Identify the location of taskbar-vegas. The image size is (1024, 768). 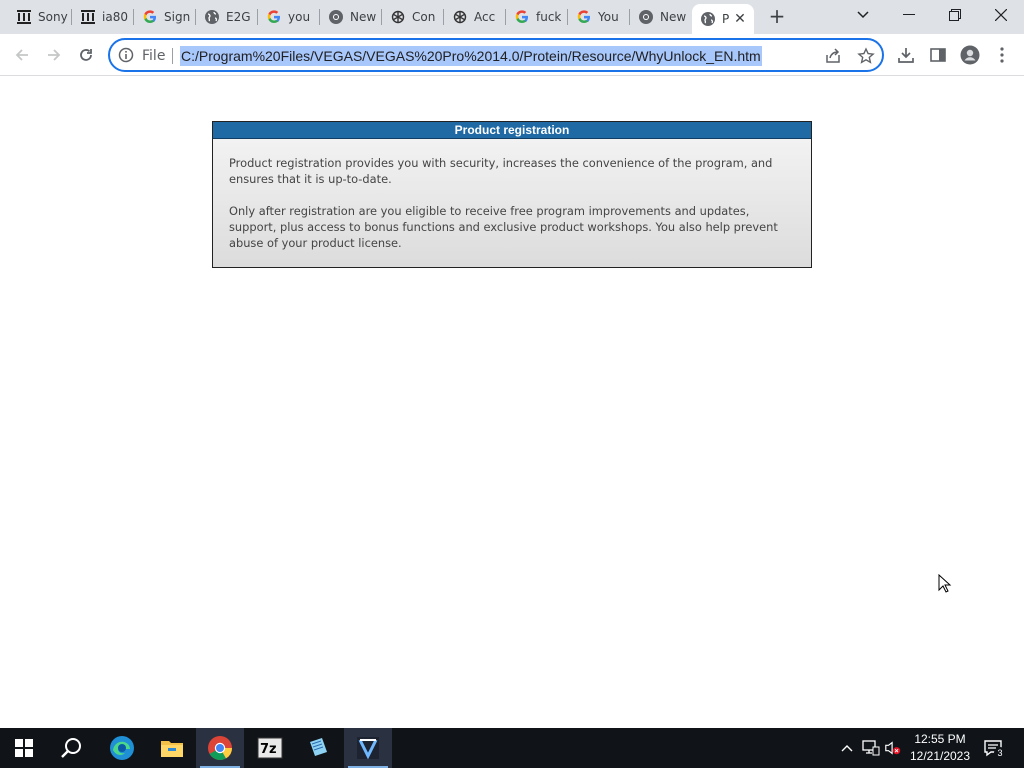
(368, 748).